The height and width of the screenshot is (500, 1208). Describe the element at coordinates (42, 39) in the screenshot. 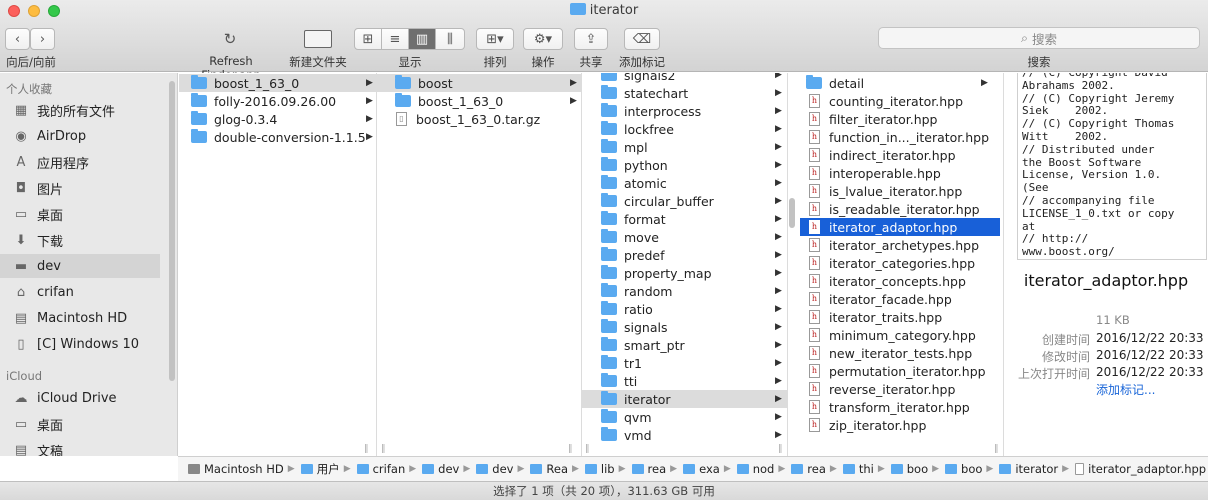

I see `forward-button: ›` at that location.